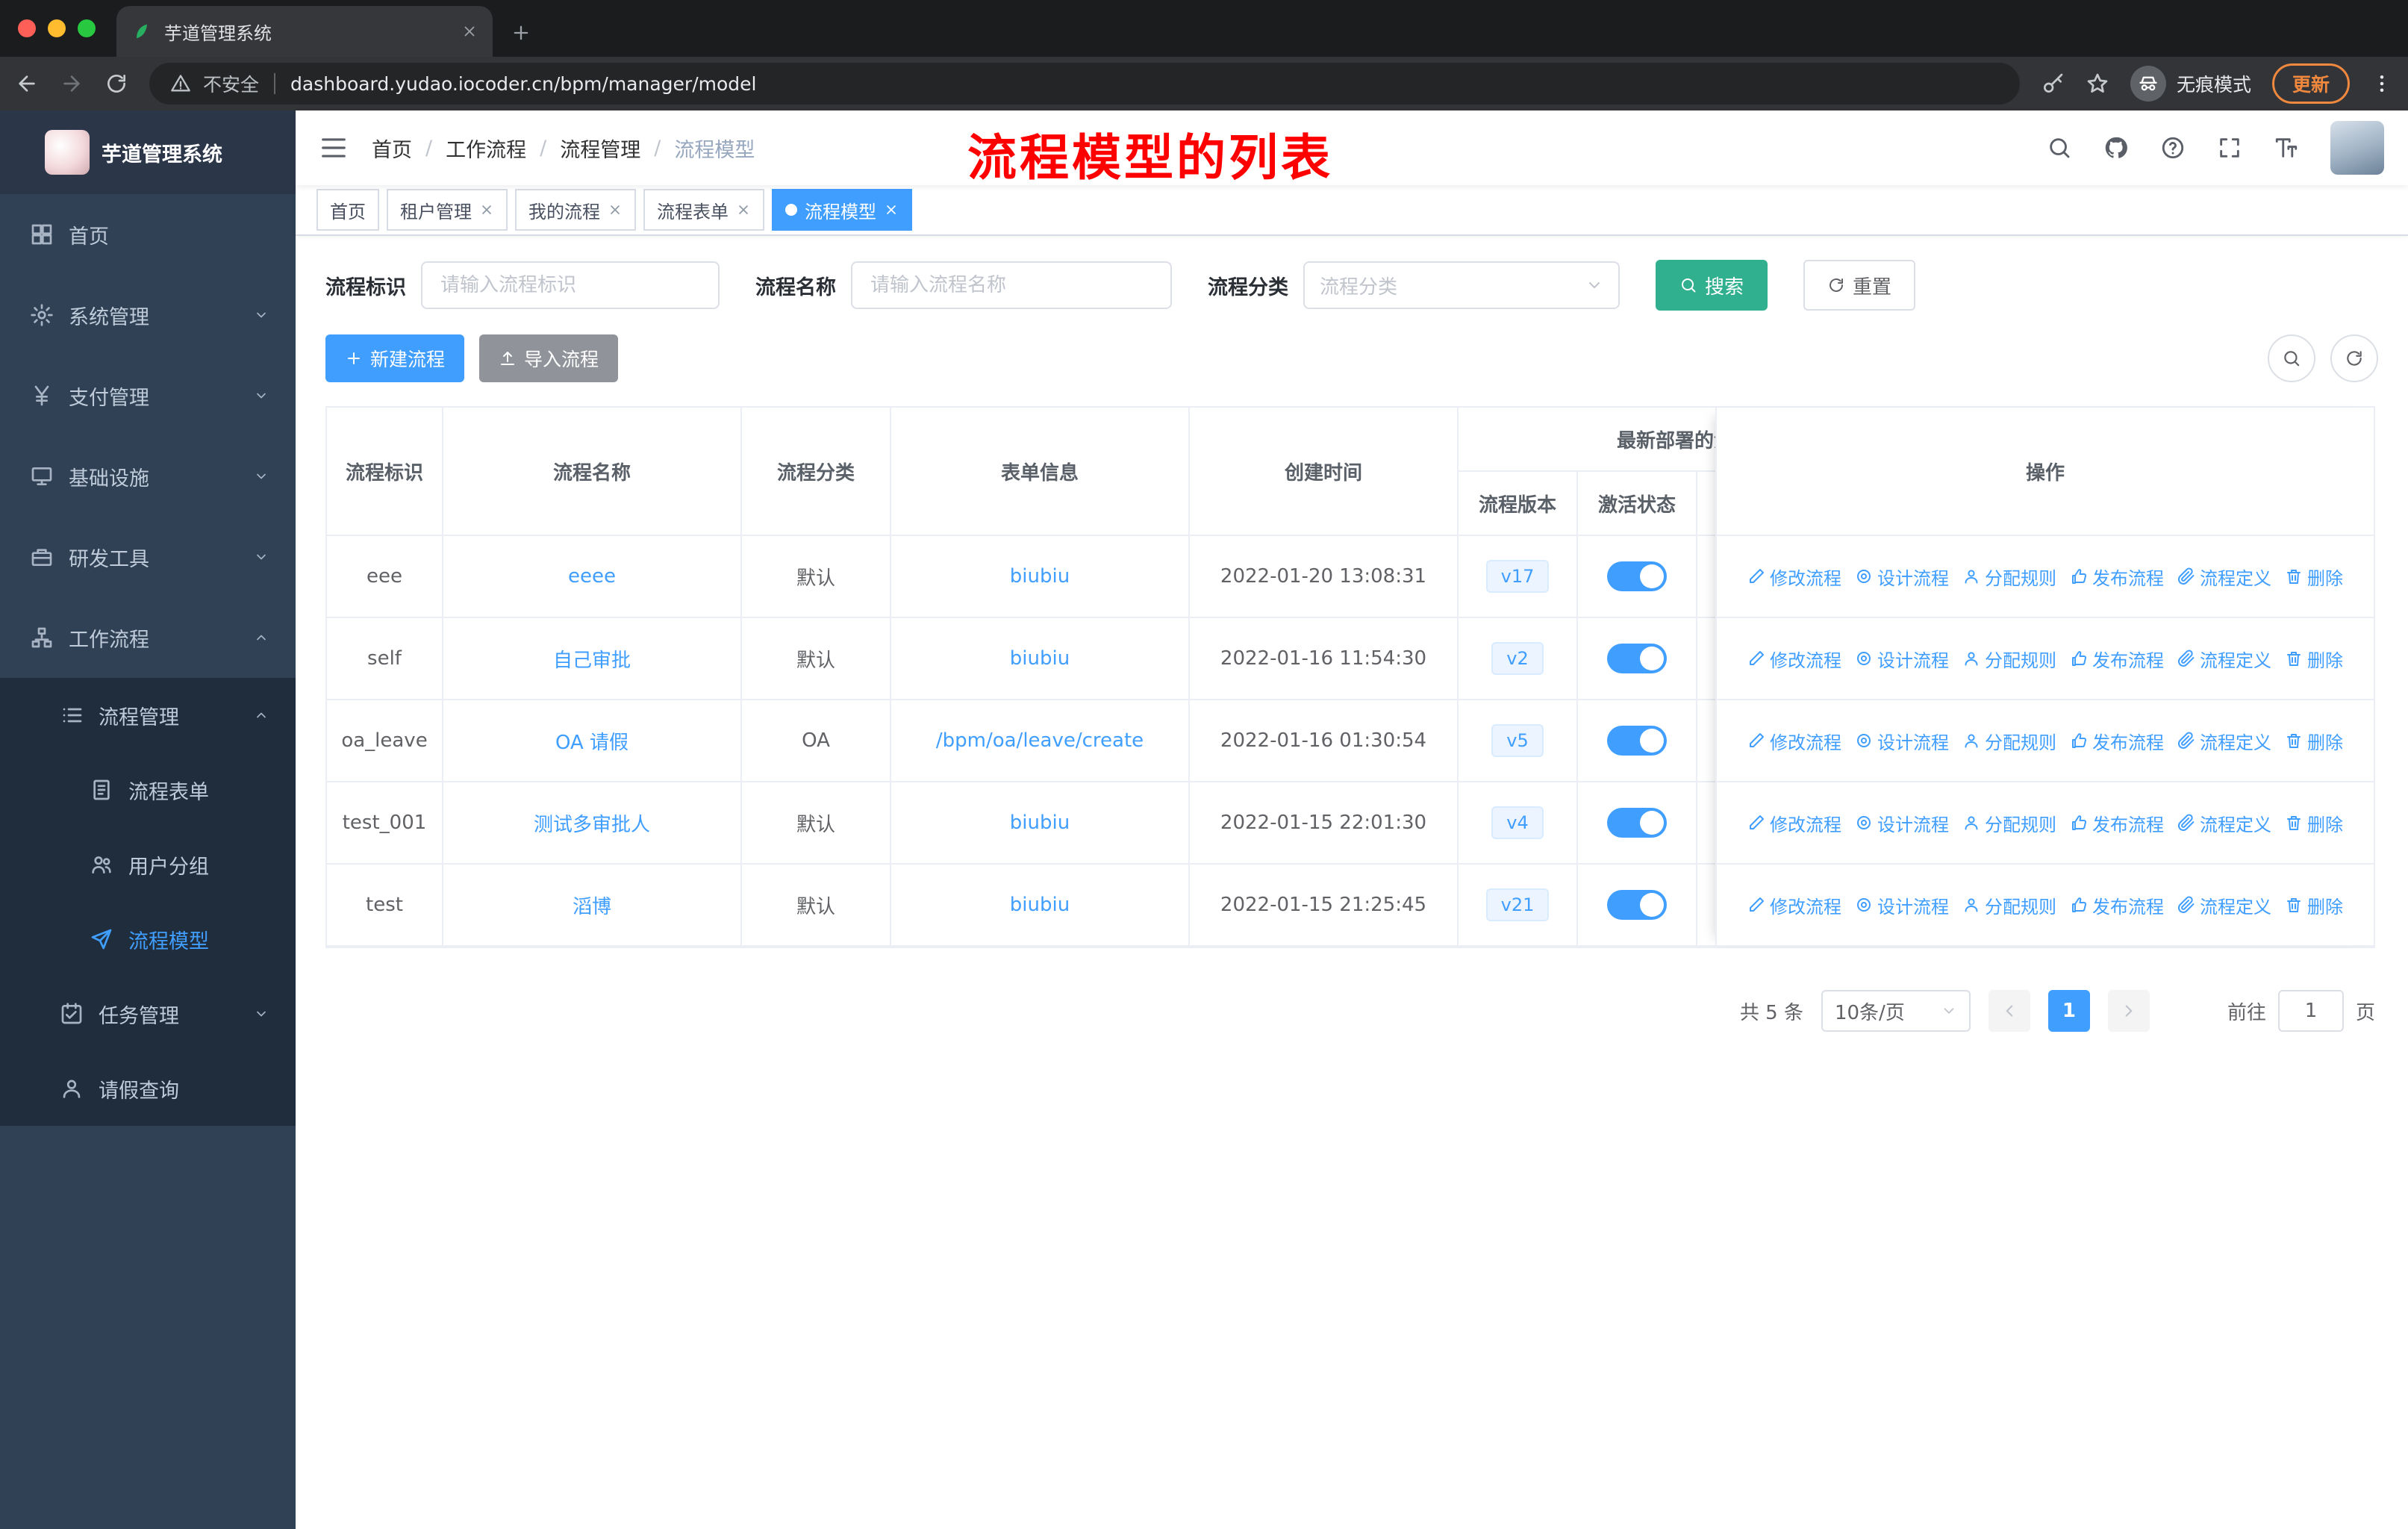  What do you see at coordinates (570, 285) in the screenshot?
I see `process-key-input` at bounding box center [570, 285].